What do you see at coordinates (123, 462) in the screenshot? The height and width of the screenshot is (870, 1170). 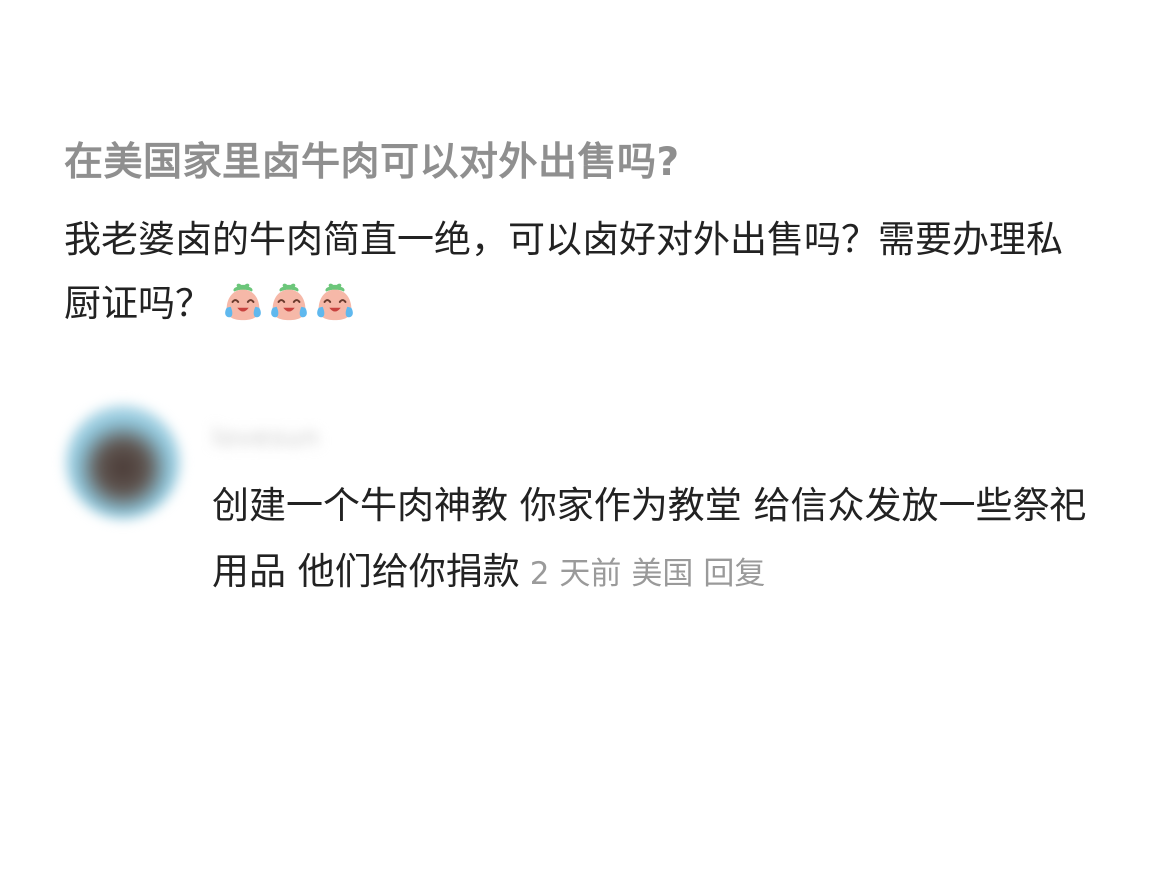 I see `commenter-avatar` at bounding box center [123, 462].